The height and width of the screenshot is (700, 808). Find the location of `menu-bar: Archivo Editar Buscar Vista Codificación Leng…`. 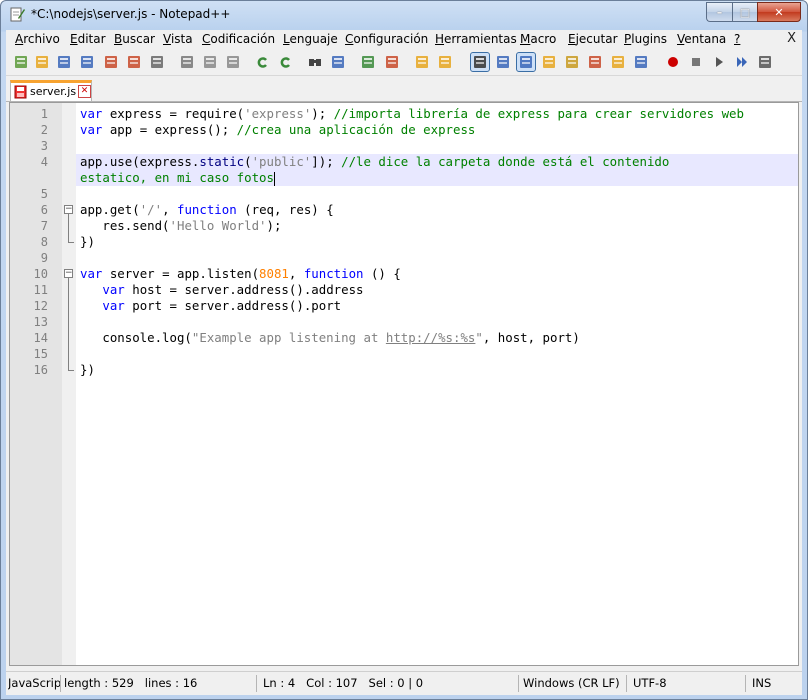

menu-bar: Archivo Editar Buscar Vista Codificación Leng… is located at coordinates (404, 40).